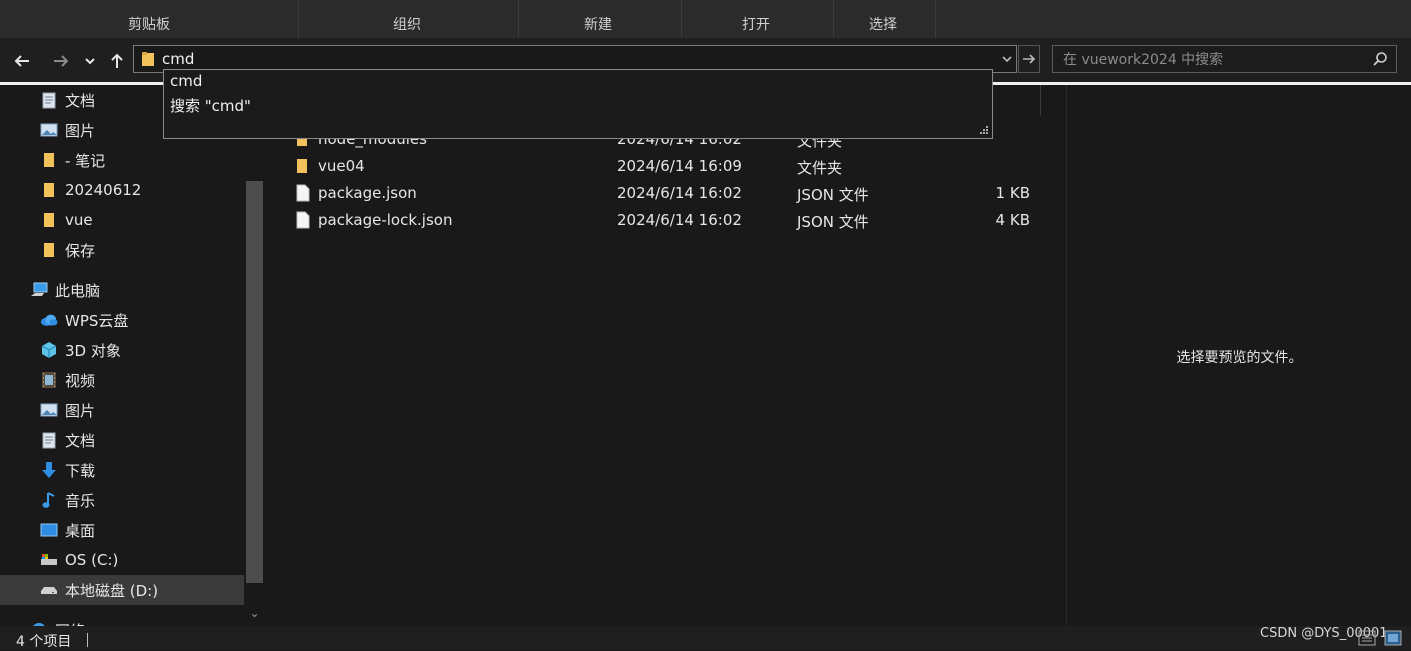 This screenshot has width=1411, height=651. I want to click on downloads-icon, so click(49, 470).